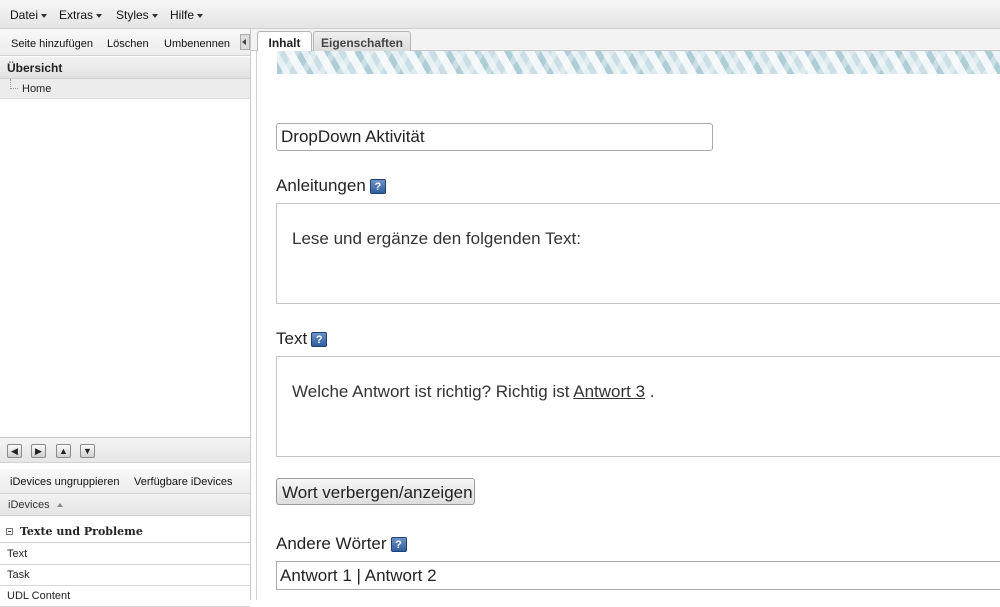 The image size is (1000, 607). Describe the element at coordinates (197, 44) in the screenshot. I see `rename-page-button: Umbenennen` at that location.